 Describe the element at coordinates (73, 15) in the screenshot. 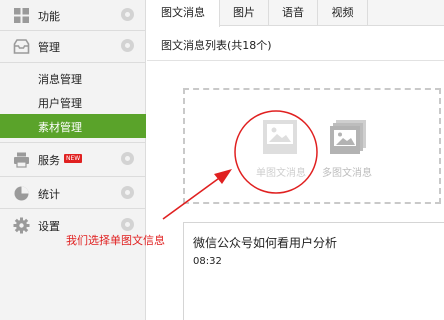

I see `nav-function: 功能` at that location.